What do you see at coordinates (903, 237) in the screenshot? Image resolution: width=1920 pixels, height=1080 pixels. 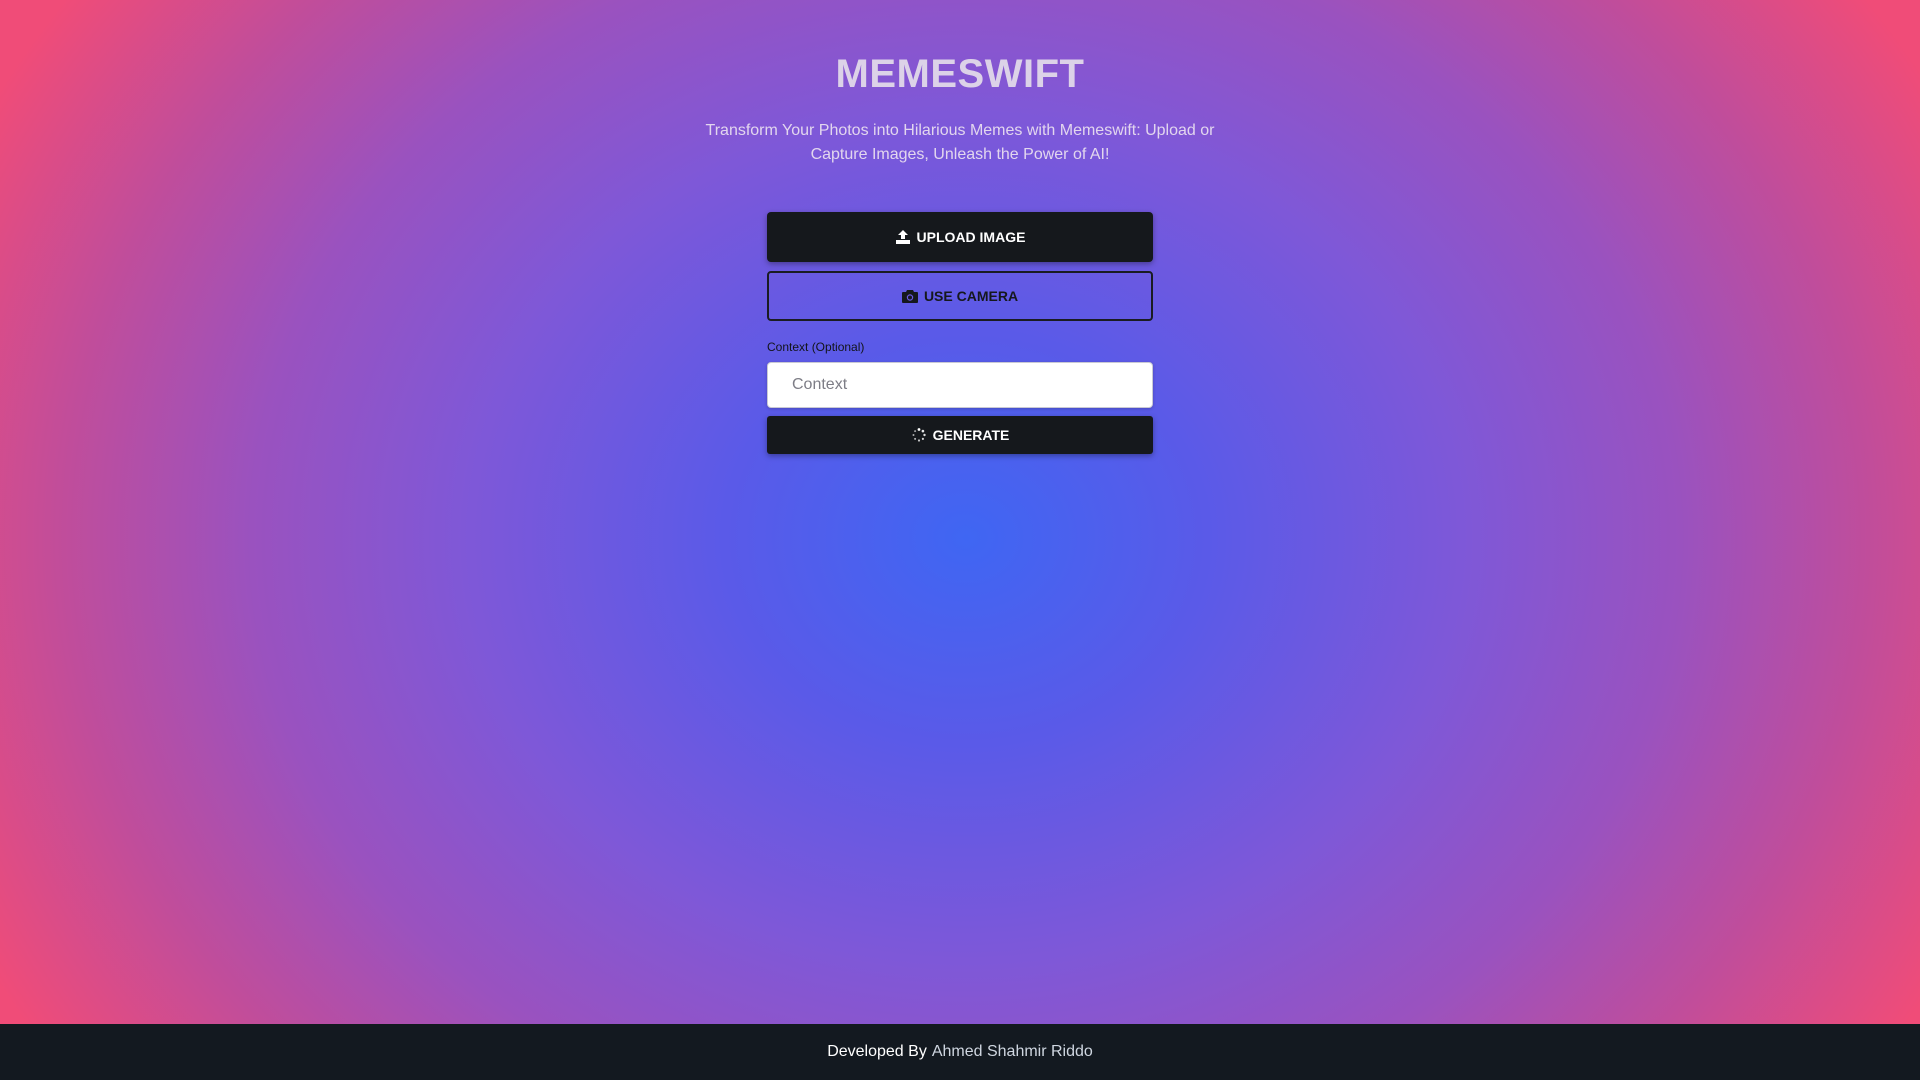 I see `upload-icon` at bounding box center [903, 237].